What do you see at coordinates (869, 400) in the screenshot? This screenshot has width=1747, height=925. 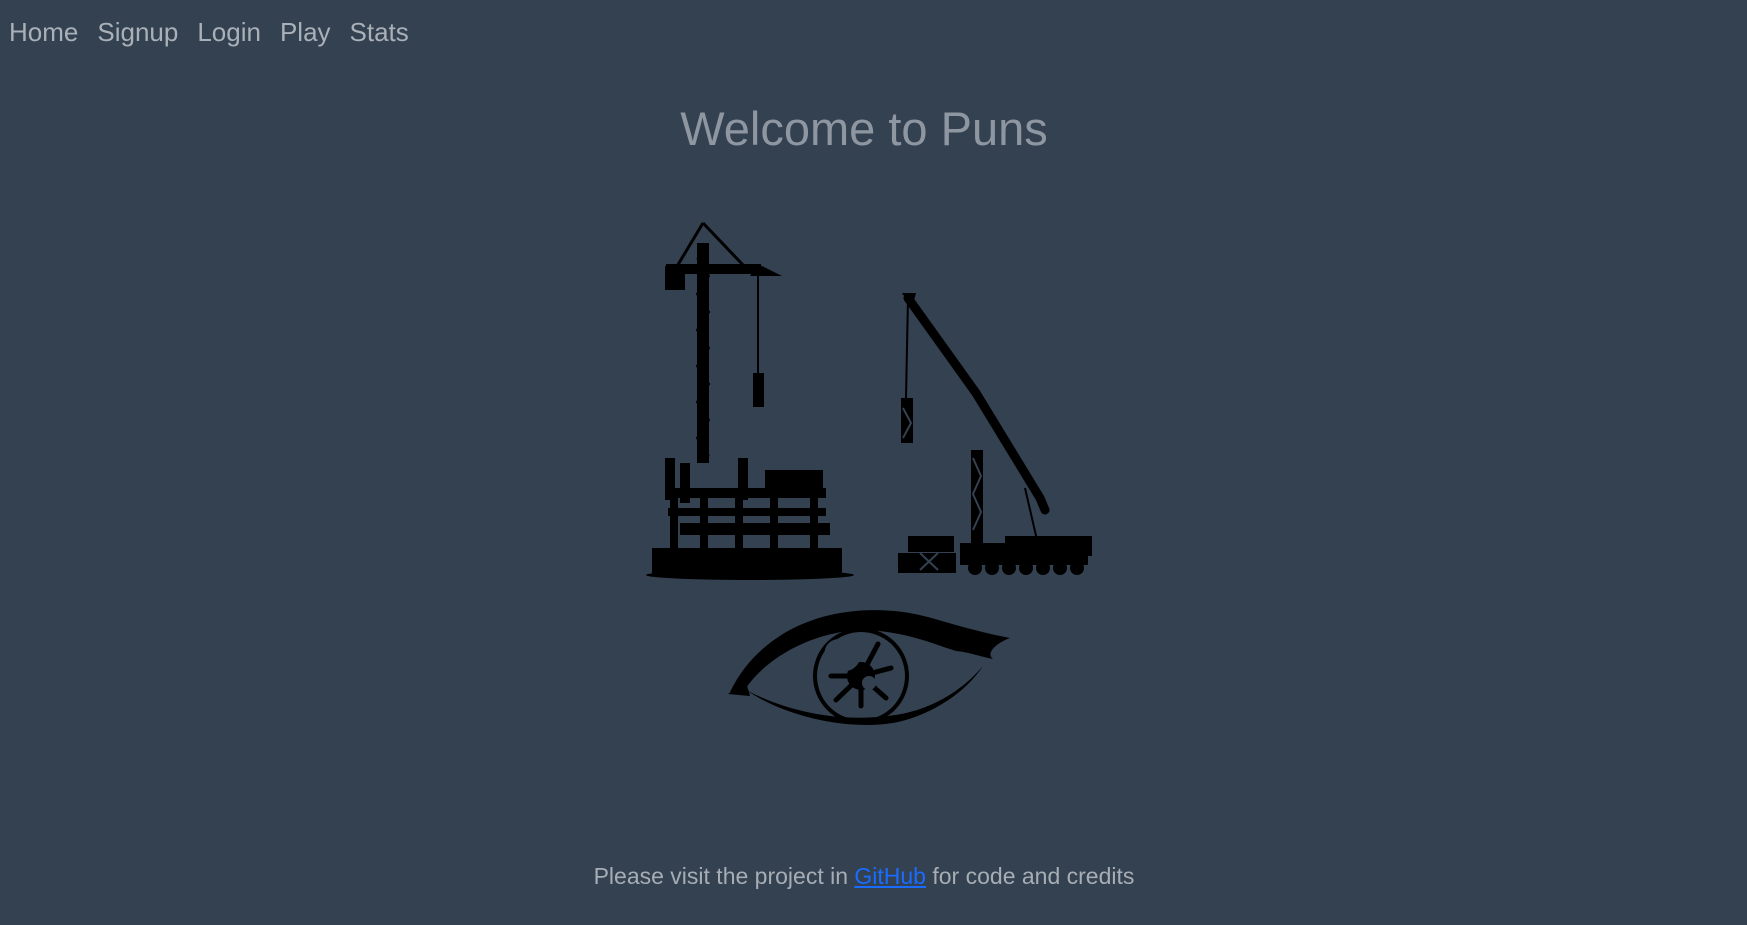 I see `construction-cranes-illustration` at bounding box center [869, 400].